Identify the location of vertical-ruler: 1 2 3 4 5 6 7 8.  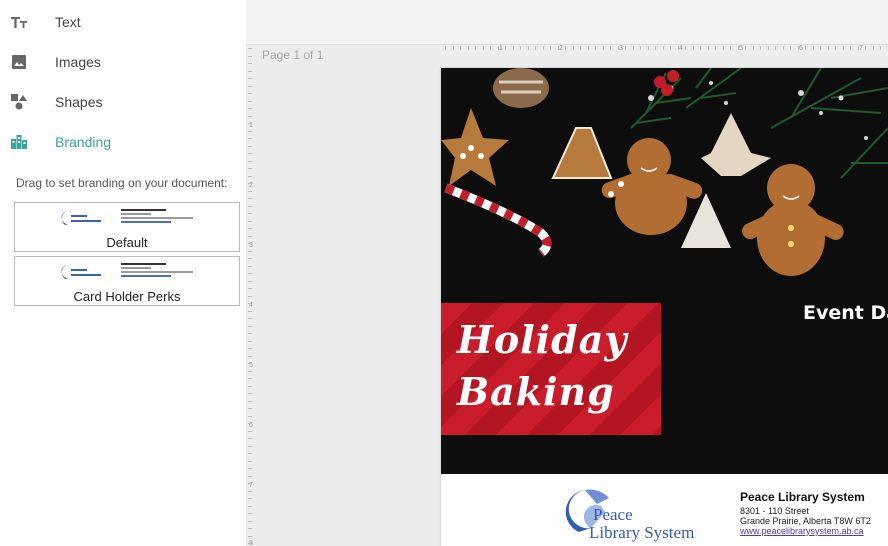
(252, 295).